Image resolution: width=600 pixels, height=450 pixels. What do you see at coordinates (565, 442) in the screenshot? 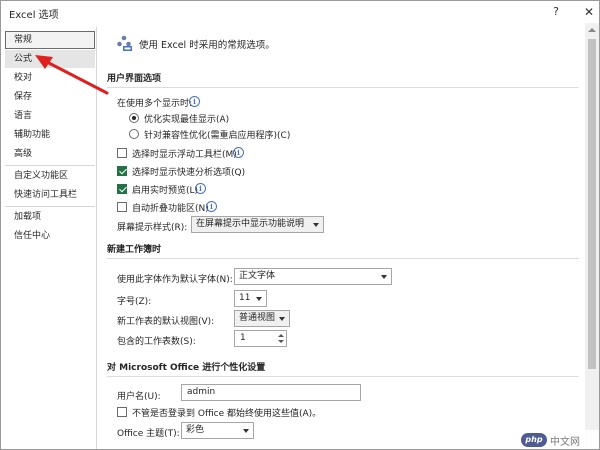
I see `watermark-site-text: 中文网` at bounding box center [565, 442].